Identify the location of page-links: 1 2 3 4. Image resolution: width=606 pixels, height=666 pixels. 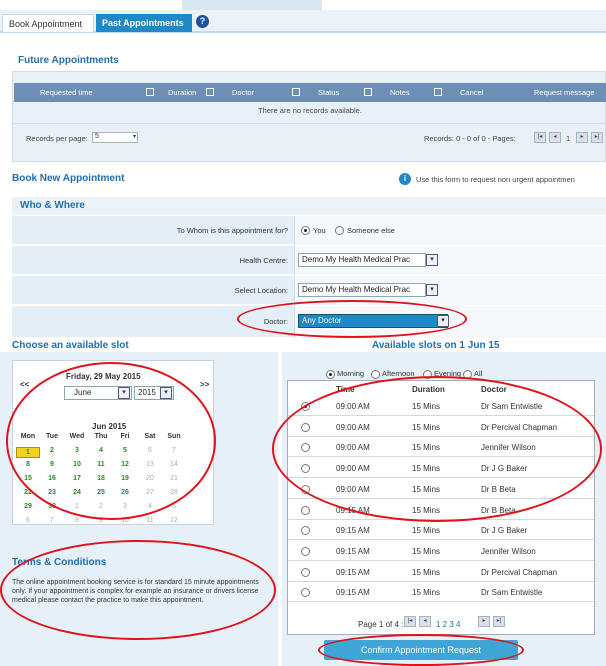
(448, 624).